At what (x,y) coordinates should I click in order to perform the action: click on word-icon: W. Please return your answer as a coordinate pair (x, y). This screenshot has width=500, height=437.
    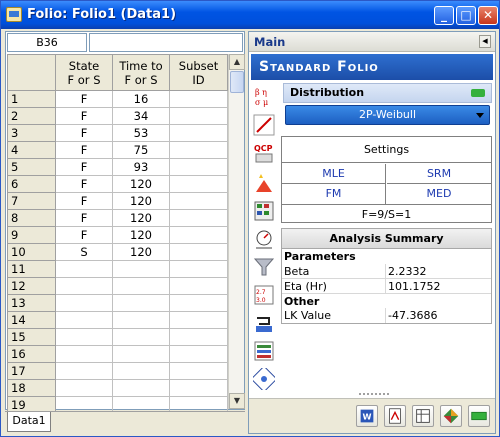
    Looking at the image, I should click on (367, 416).